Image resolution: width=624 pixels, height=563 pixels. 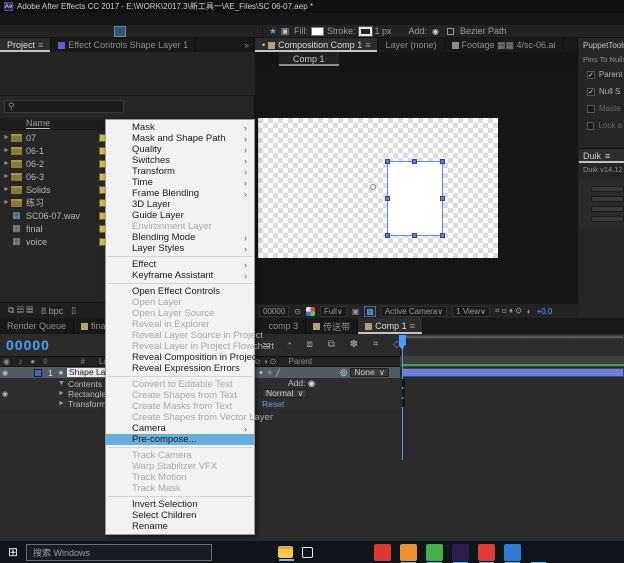 I want to click on context-menu-item: Guide Layer ›, so click(x=180, y=215).